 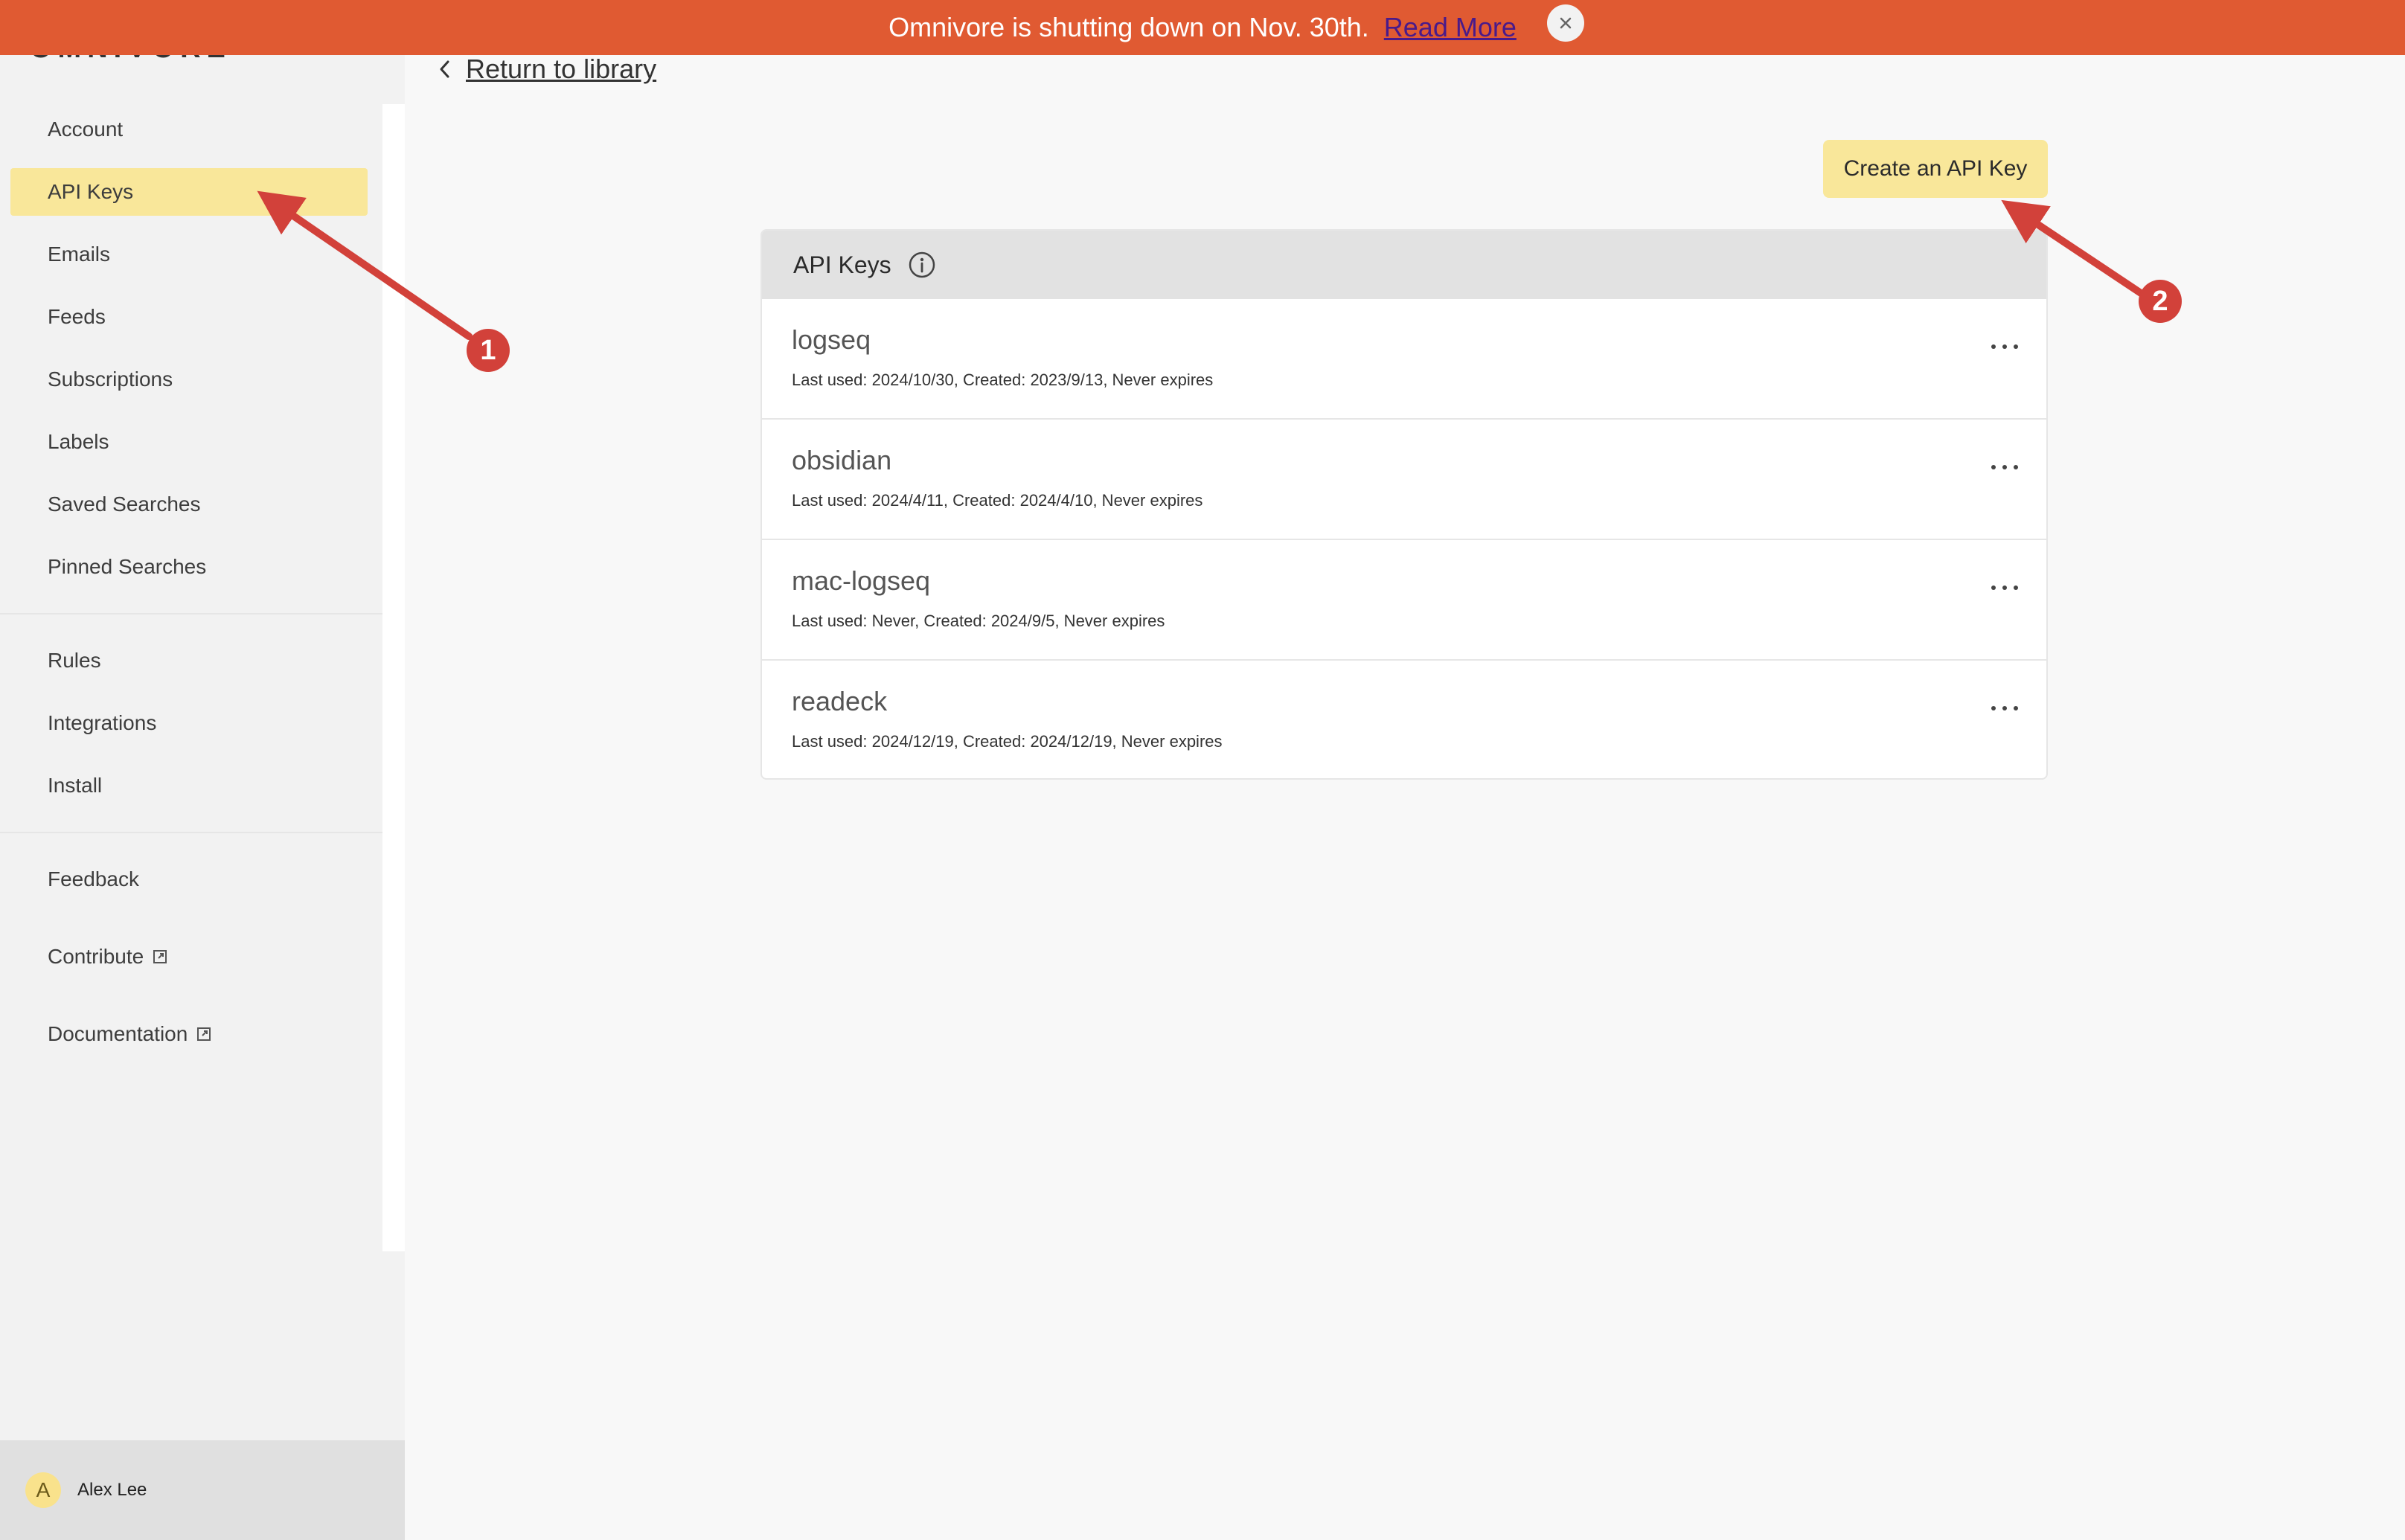 What do you see at coordinates (189, 192) in the screenshot?
I see `sidebar-item-api-keys: API Keys` at bounding box center [189, 192].